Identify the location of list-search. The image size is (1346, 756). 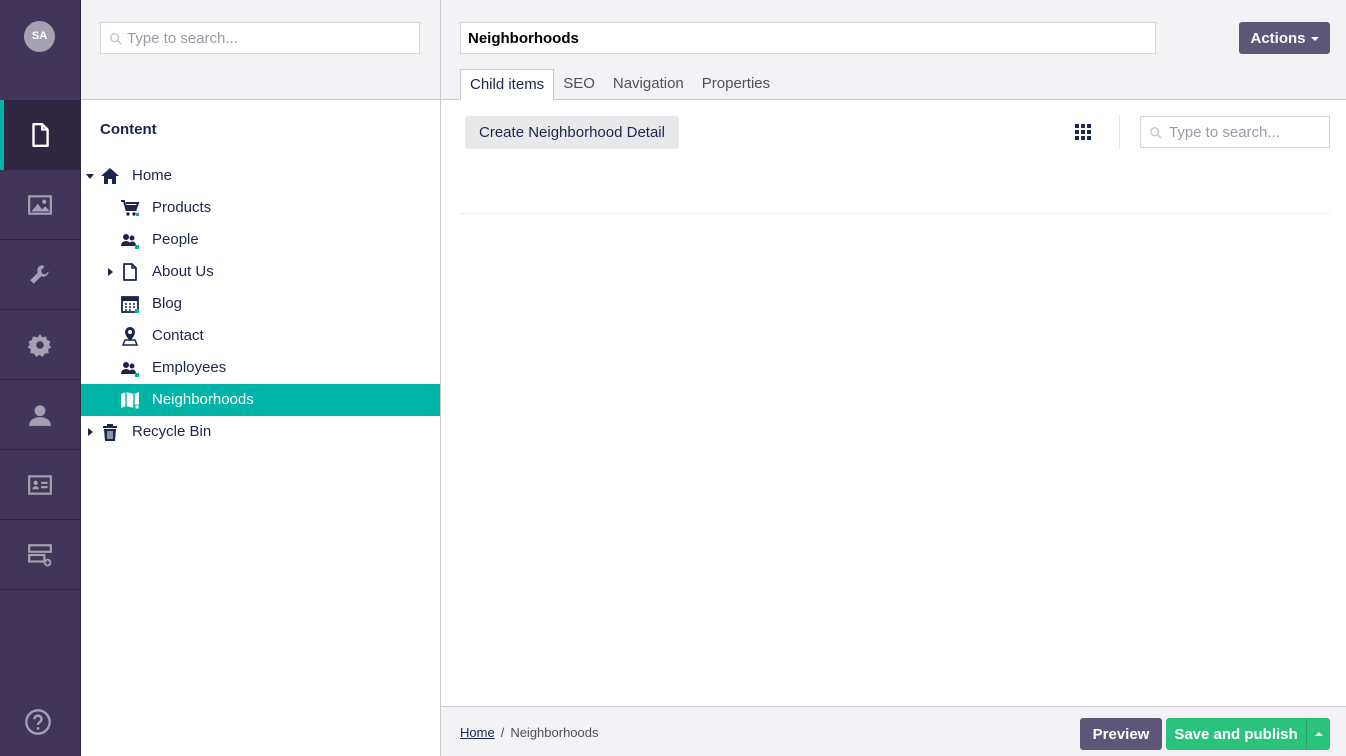
(1235, 132).